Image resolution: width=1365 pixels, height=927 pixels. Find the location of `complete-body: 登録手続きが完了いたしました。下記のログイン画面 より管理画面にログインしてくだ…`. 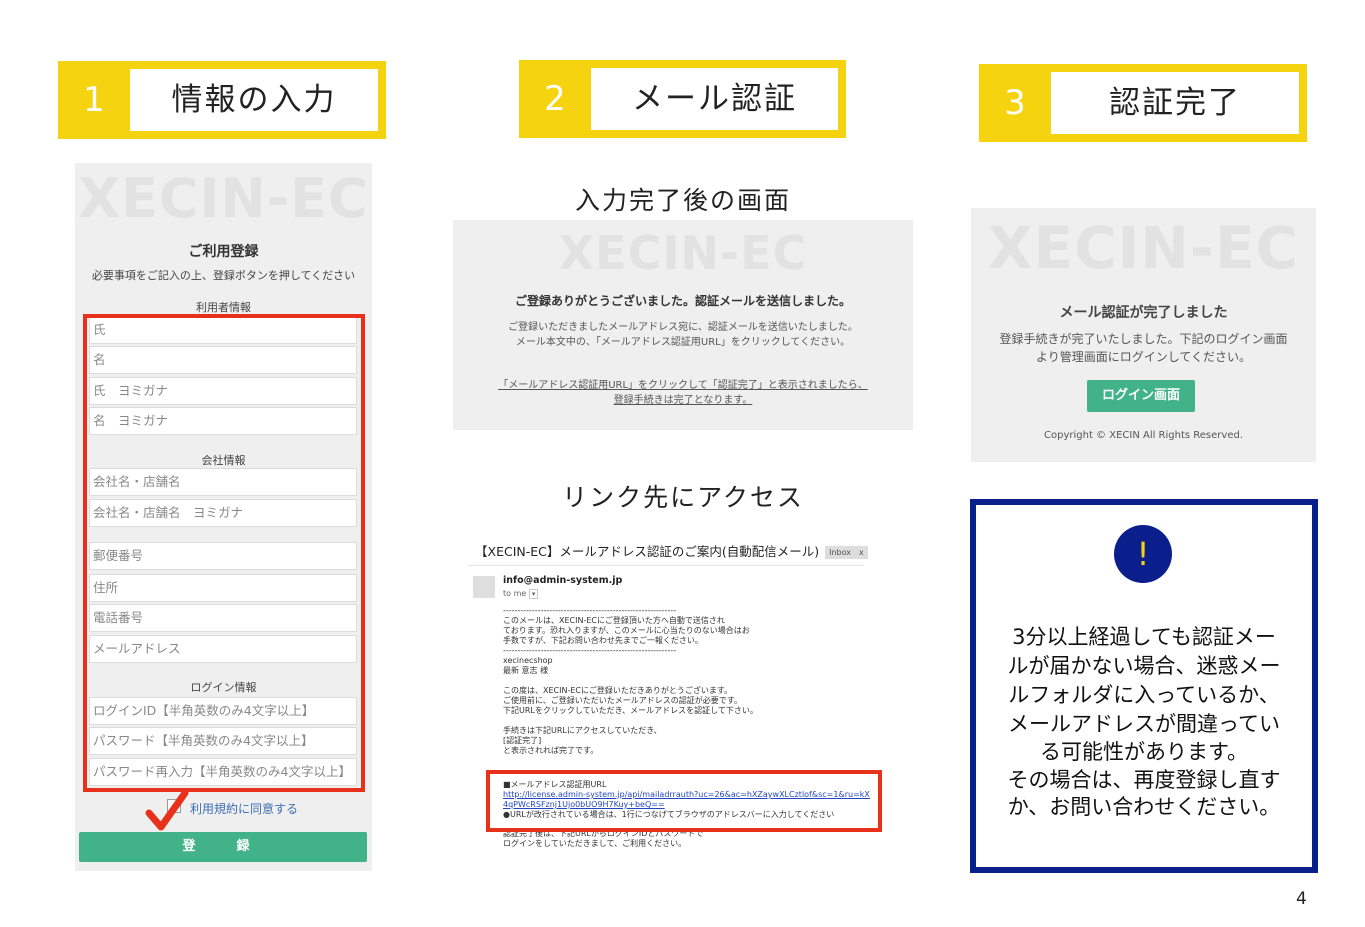

complete-body: 登録手続きが完了いたしました。下記のログイン画面 より管理画面にログインしてくだ… is located at coordinates (1143, 348).